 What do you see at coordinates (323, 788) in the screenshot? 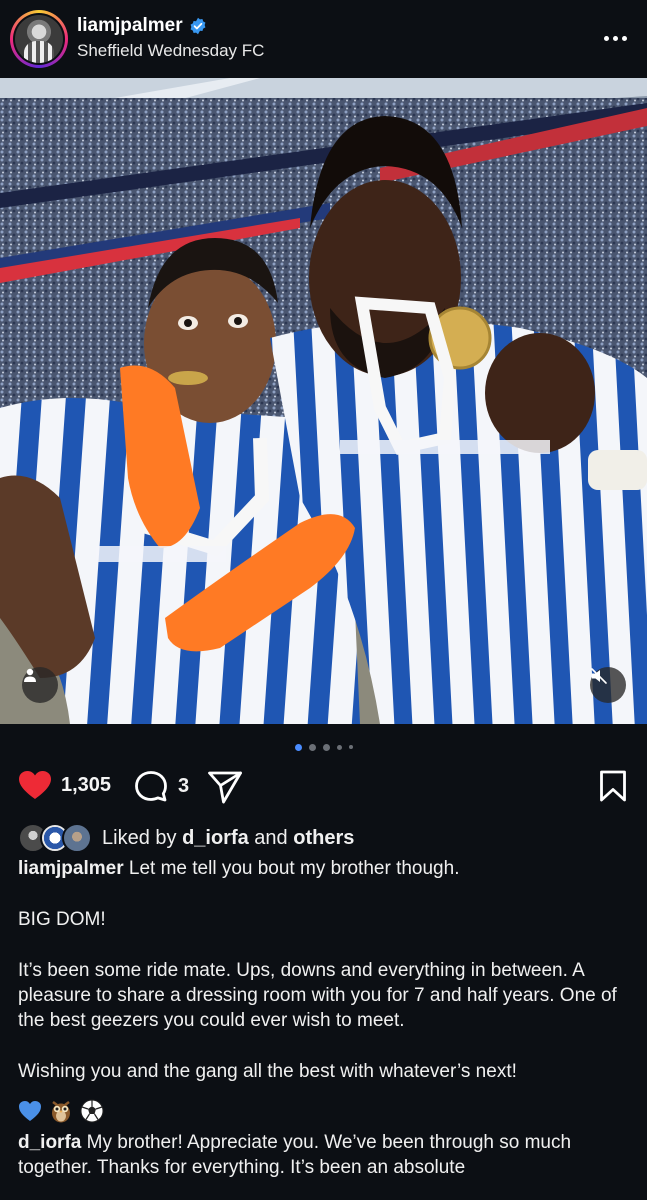
I see `action-bar: 1,305 3` at bounding box center [323, 788].